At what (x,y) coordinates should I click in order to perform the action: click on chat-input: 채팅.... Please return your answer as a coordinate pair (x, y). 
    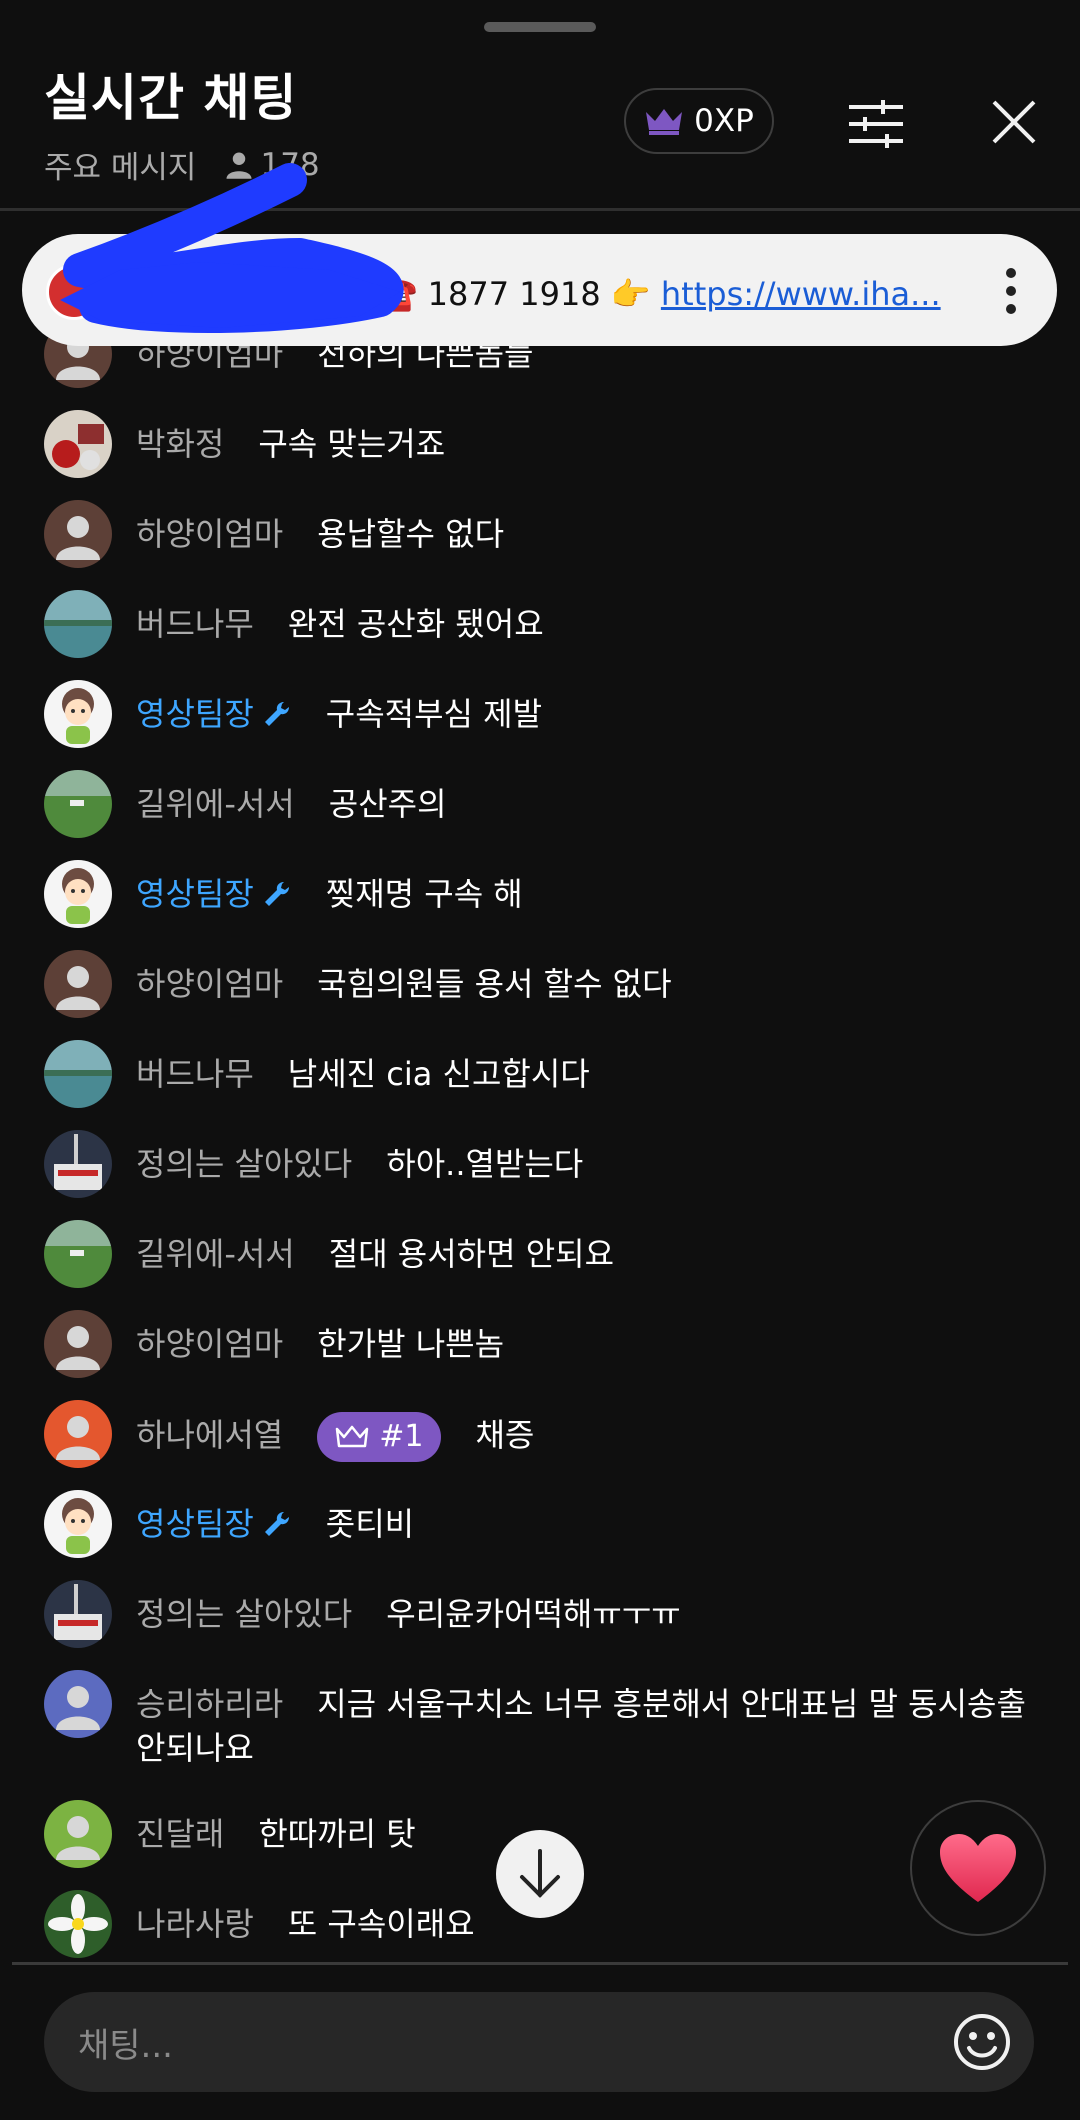
    Looking at the image, I should click on (539, 2042).